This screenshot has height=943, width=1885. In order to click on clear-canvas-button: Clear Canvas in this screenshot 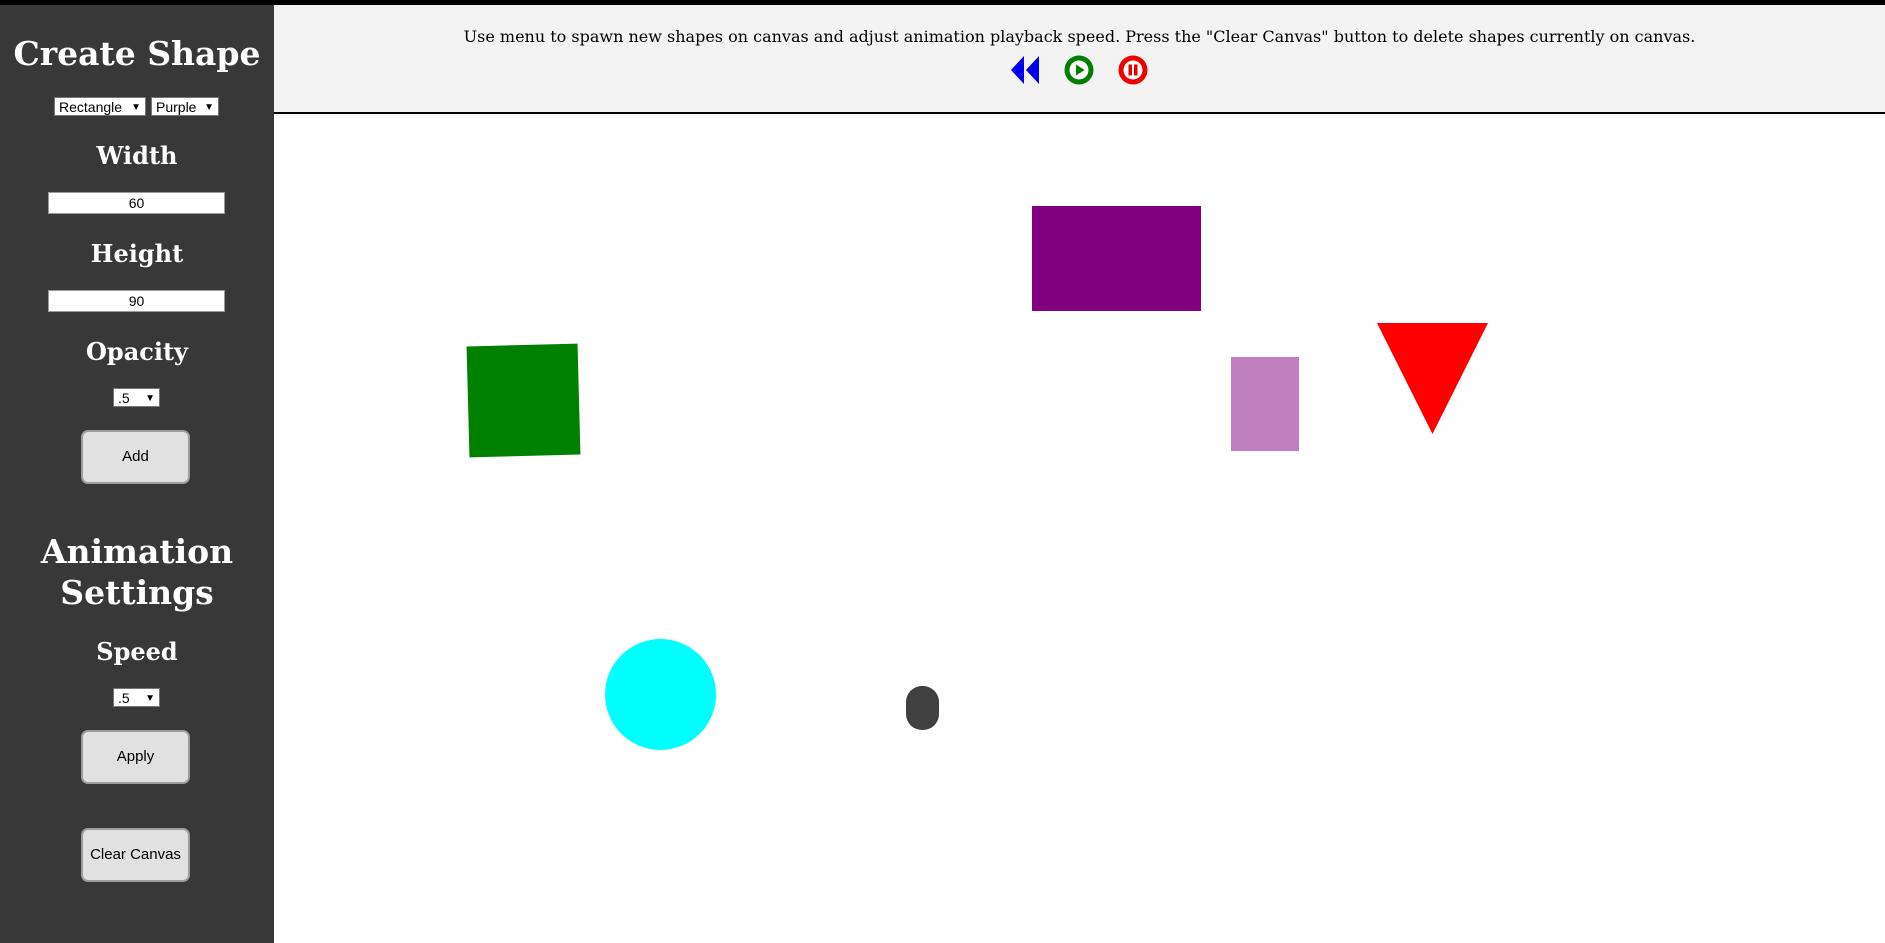, I will do `click(135, 855)`.